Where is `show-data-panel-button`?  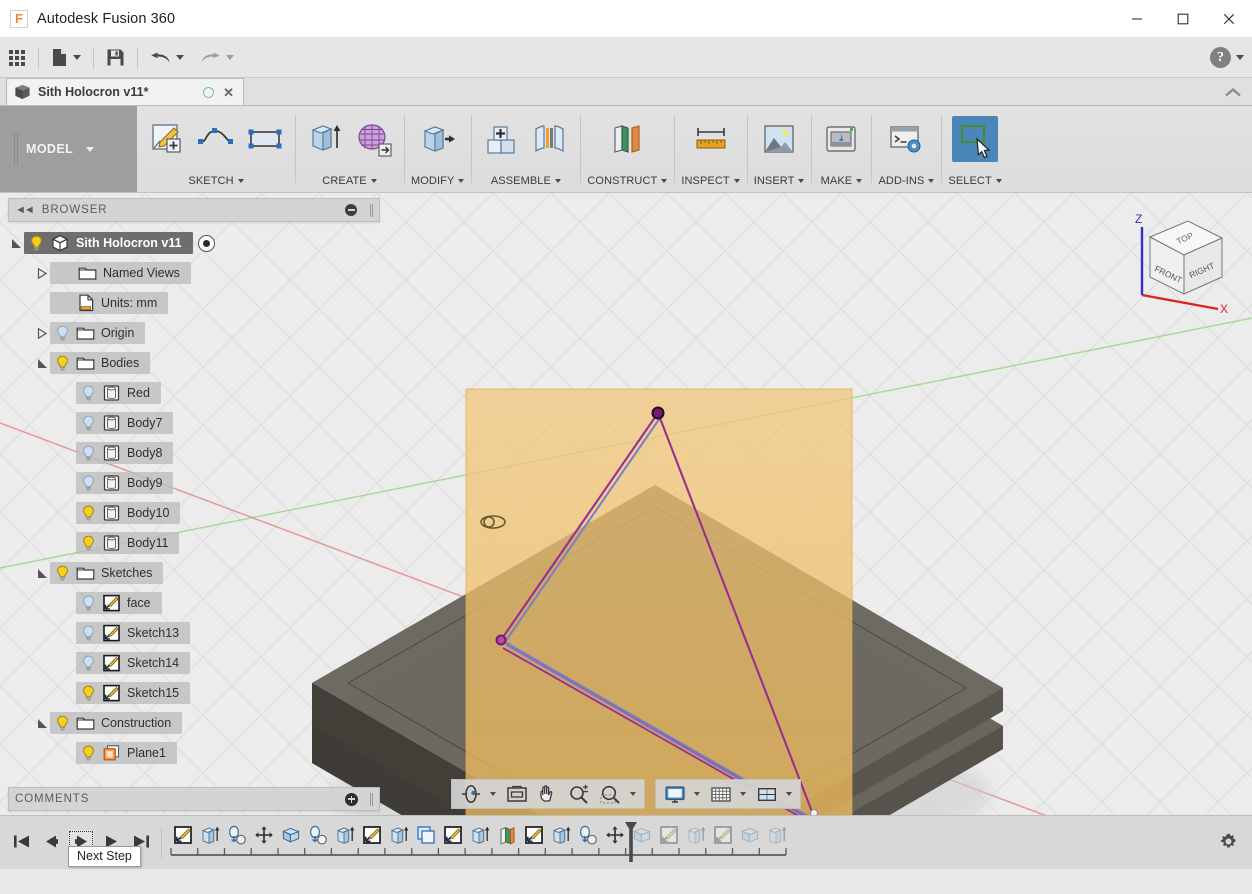
show-data-panel-button is located at coordinates (17, 58).